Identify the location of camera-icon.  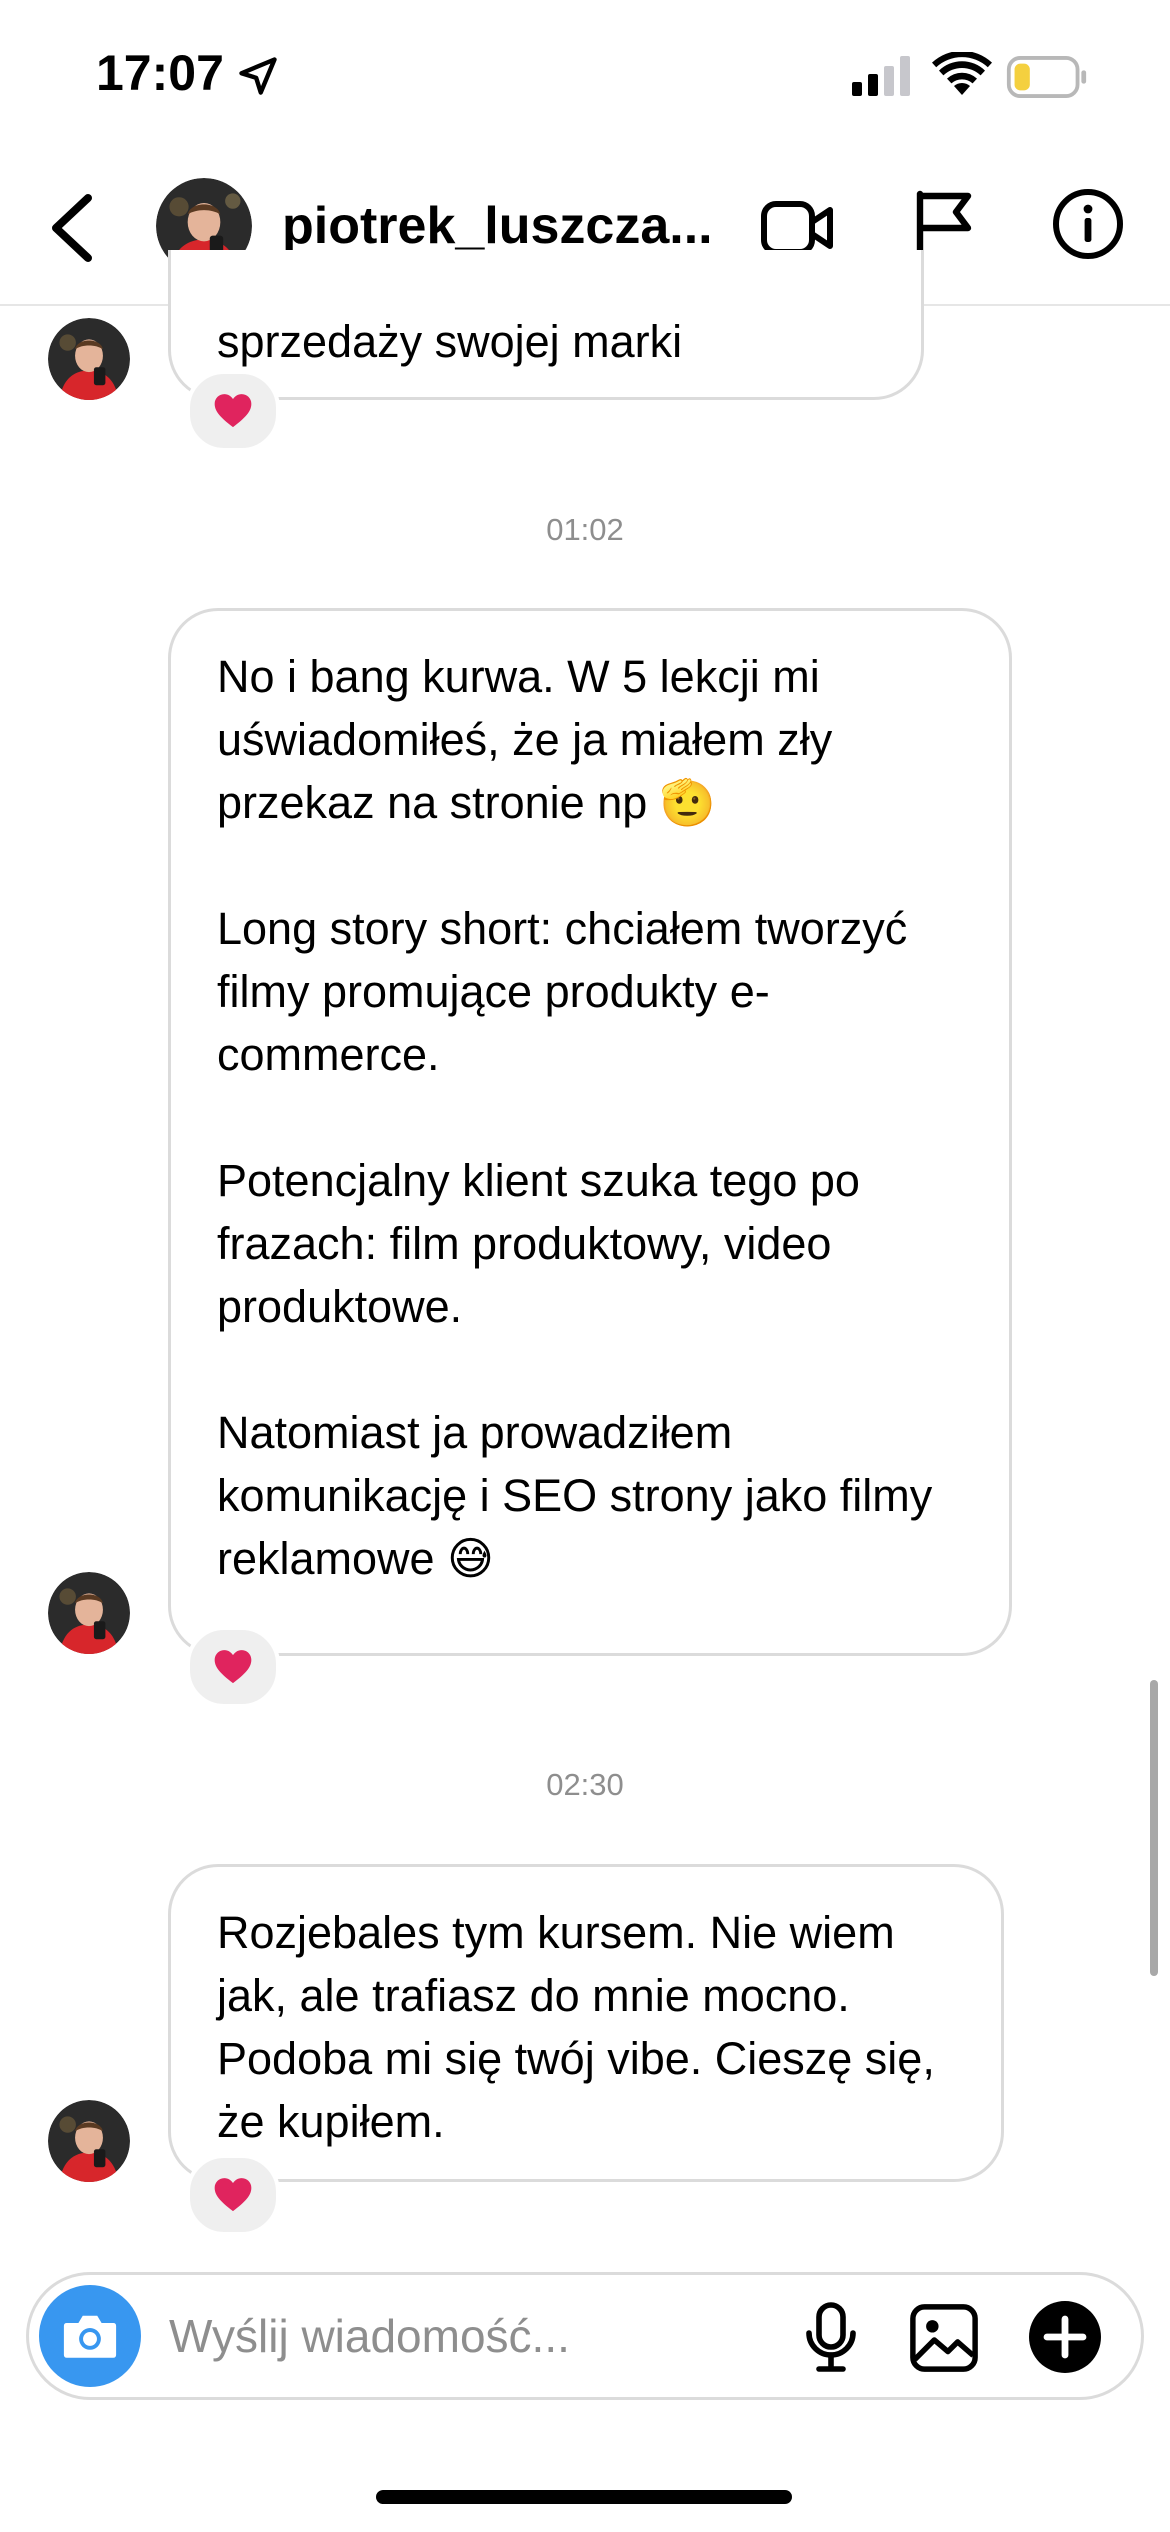
(90, 2336).